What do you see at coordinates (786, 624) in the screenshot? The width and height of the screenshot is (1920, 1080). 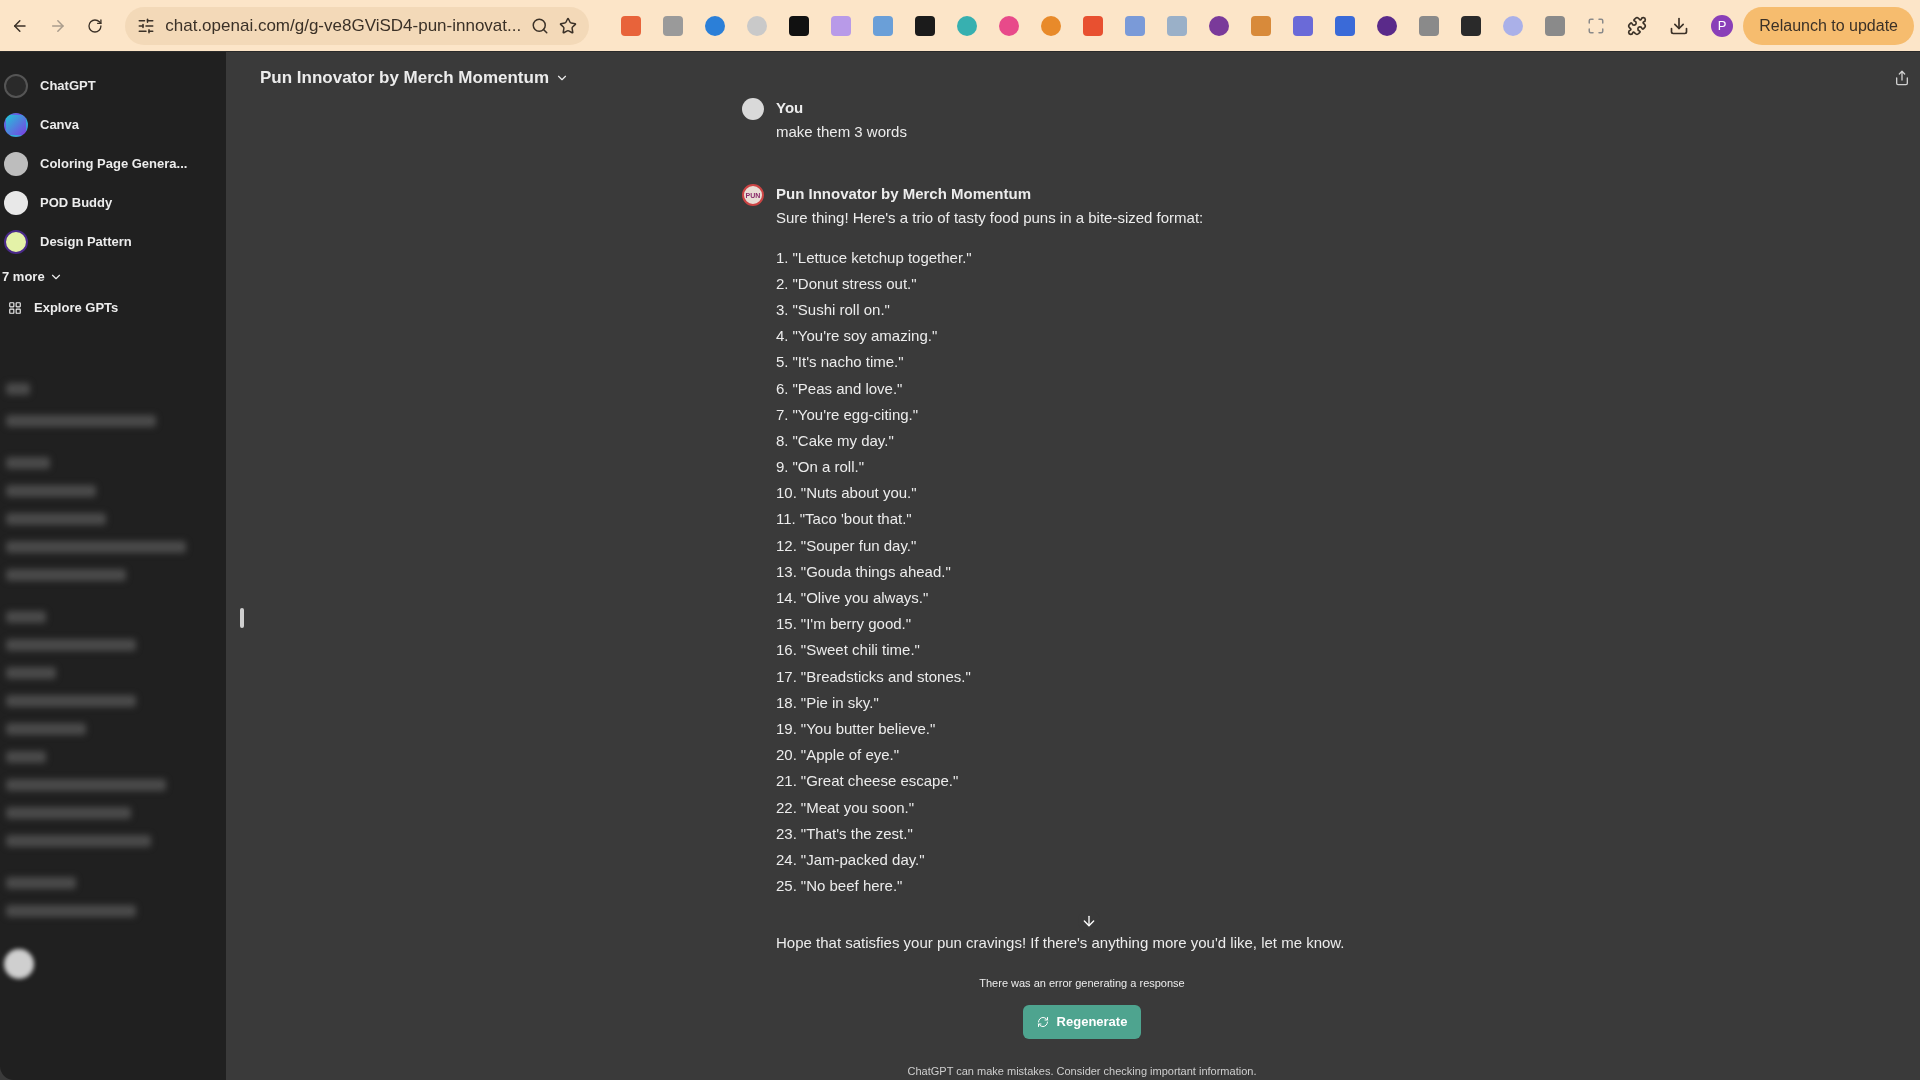 I see `list-number: 15.` at bounding box center [786, 624].